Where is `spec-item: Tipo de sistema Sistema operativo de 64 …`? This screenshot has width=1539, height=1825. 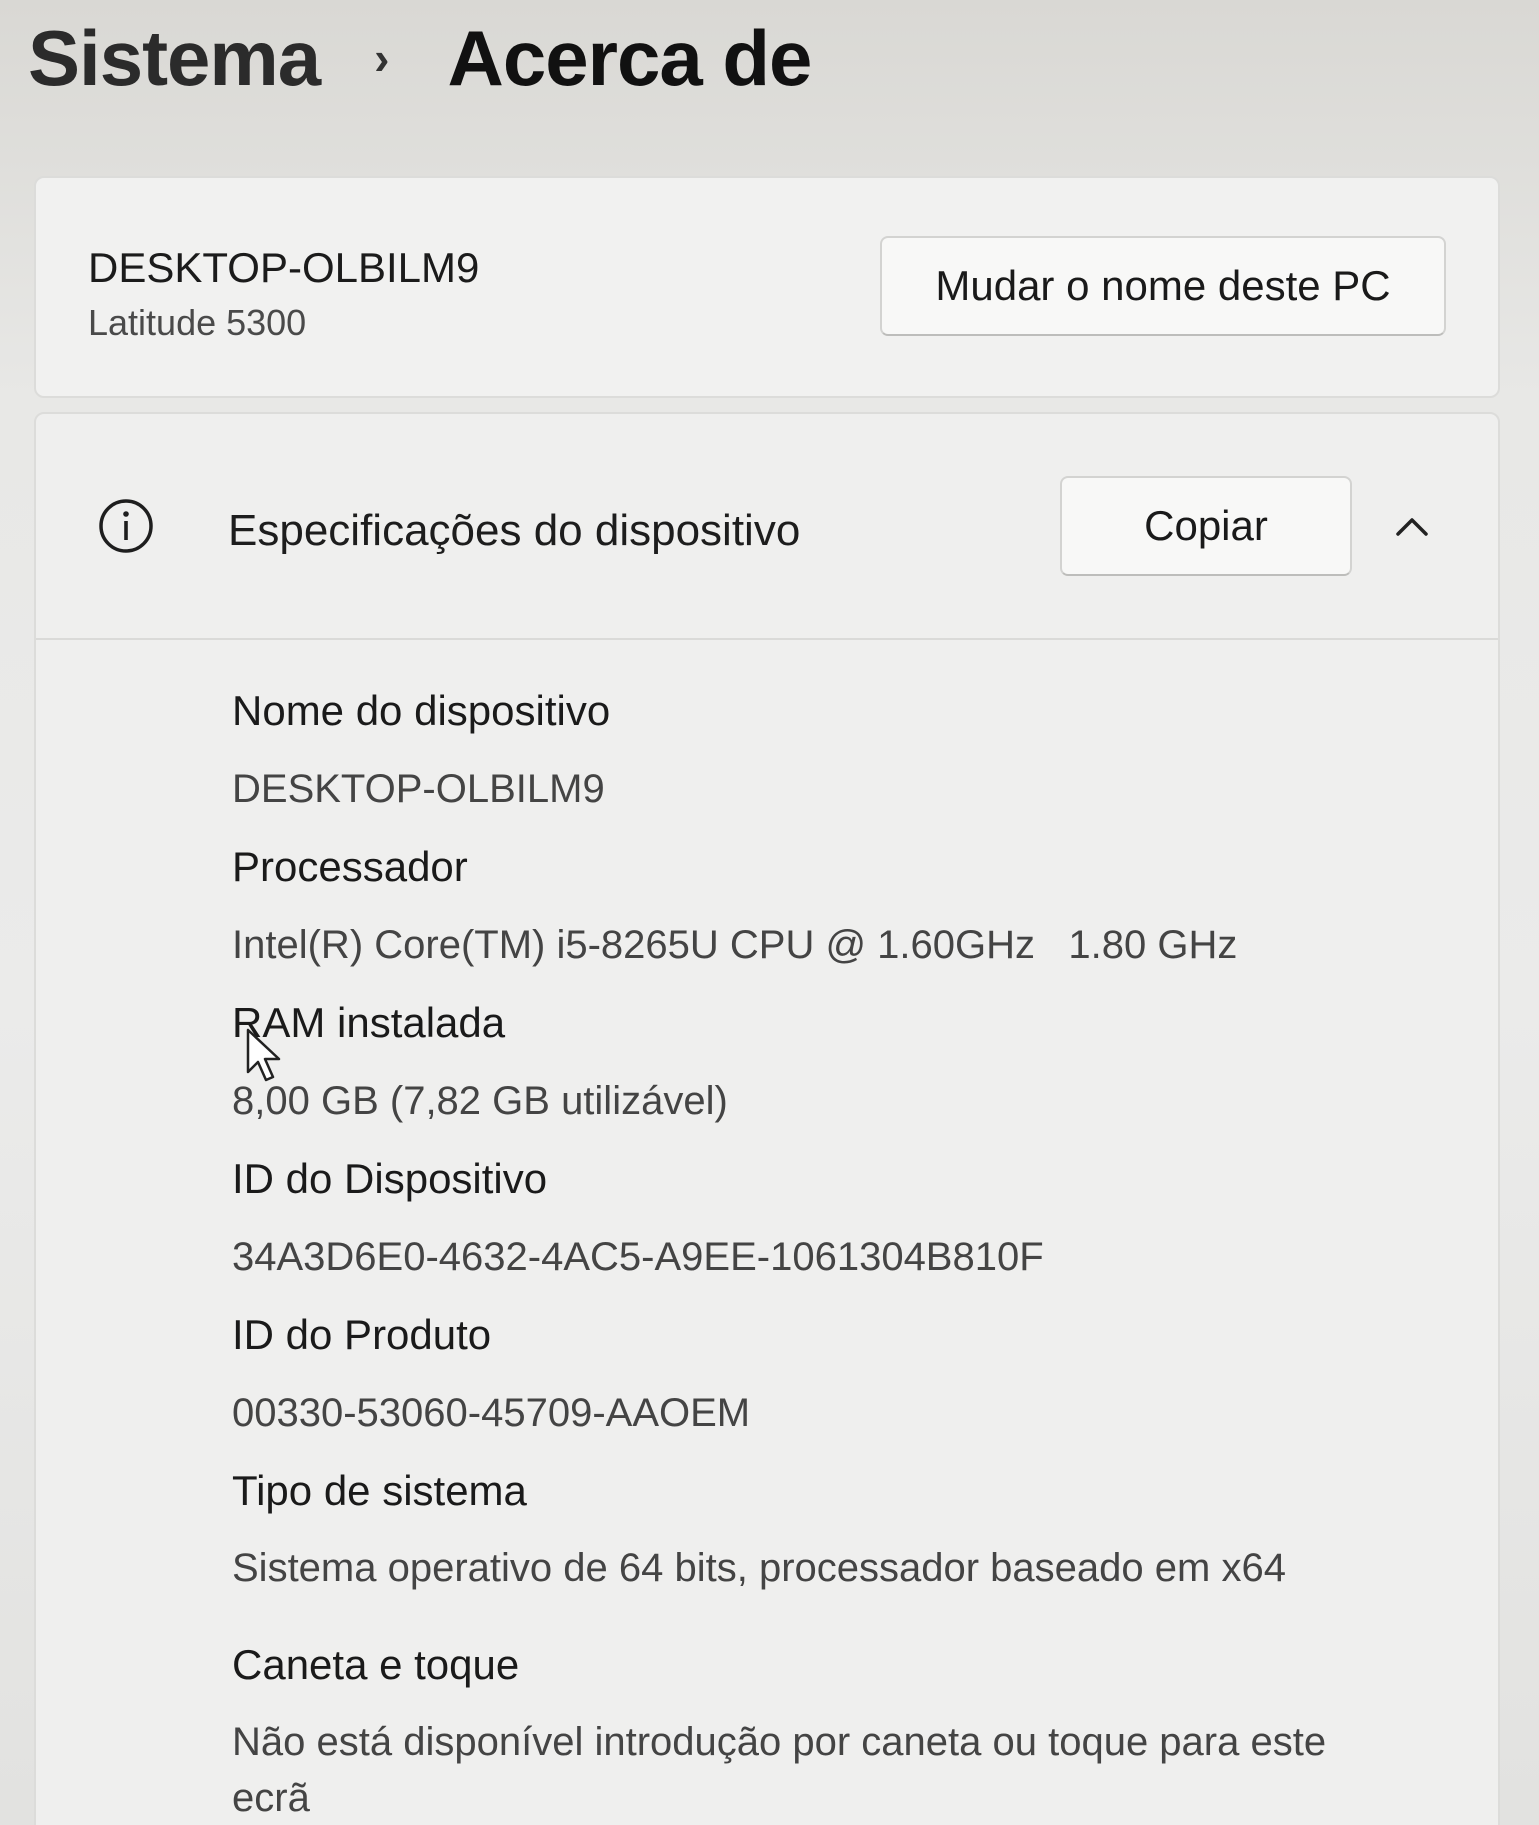
spec-item: Tipo de sistema Sistema operativo de 64 … is located at coordinates (812, 1539).